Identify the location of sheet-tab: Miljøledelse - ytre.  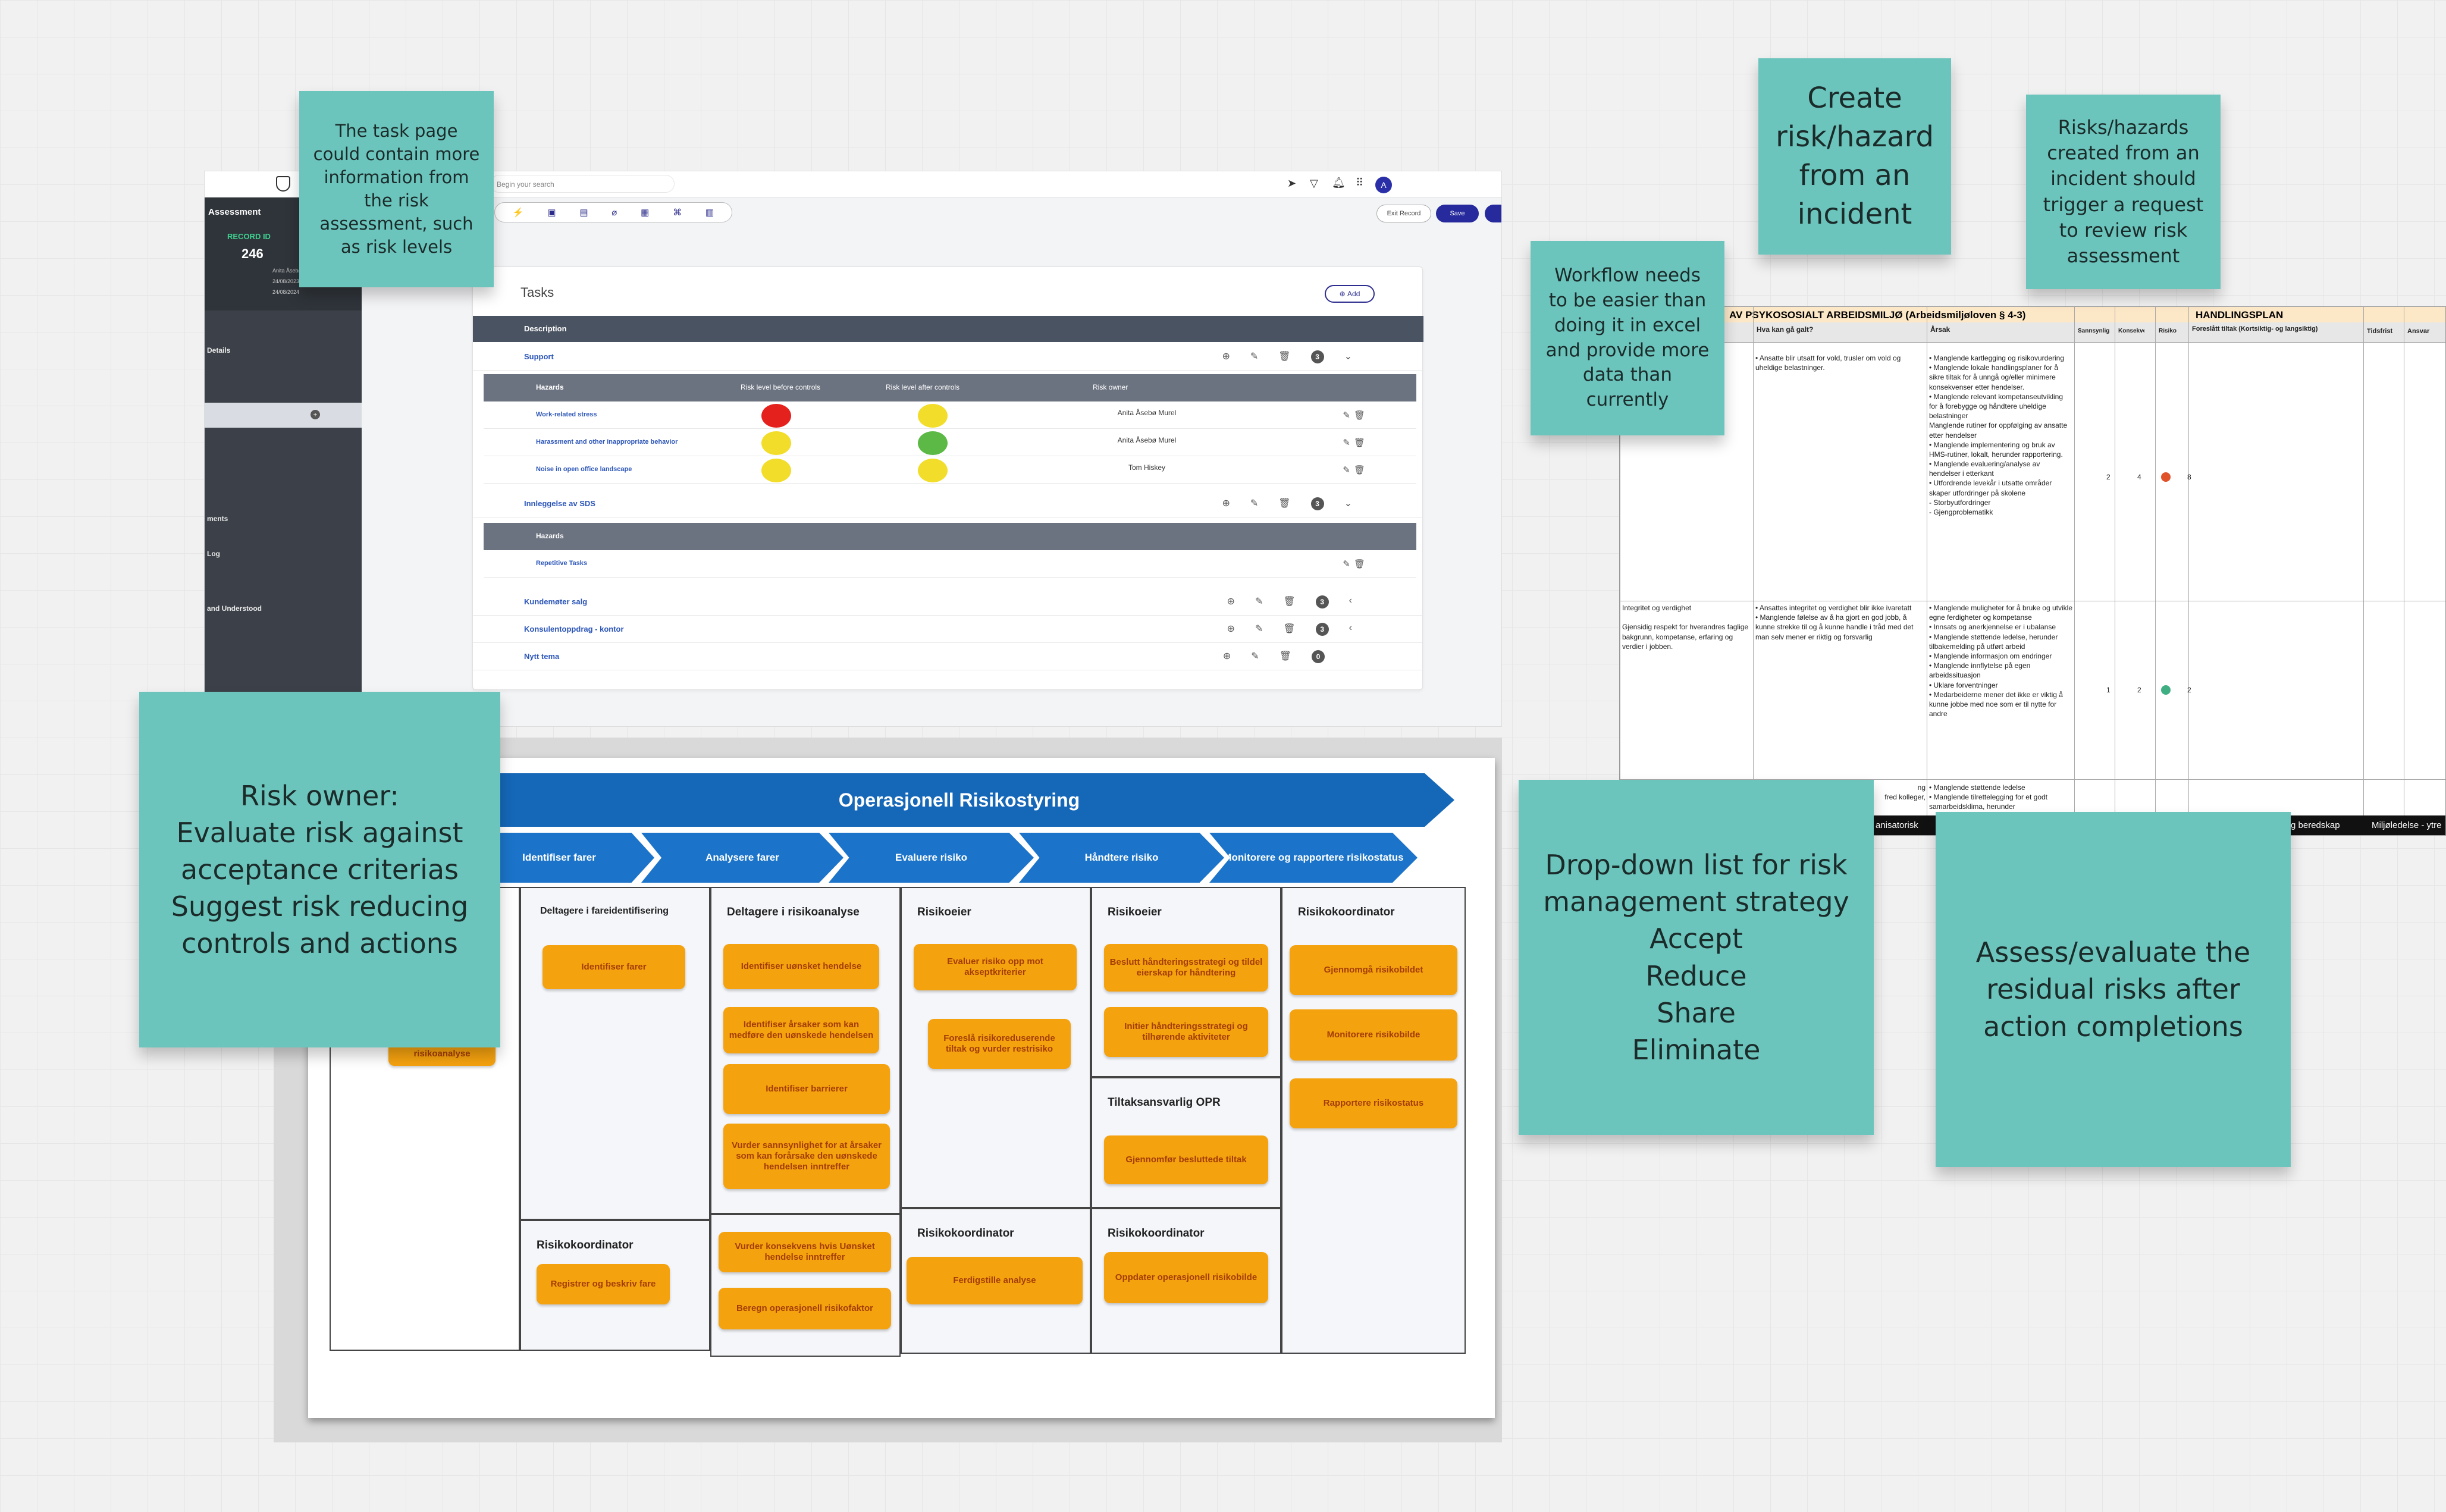
(2407, 825).